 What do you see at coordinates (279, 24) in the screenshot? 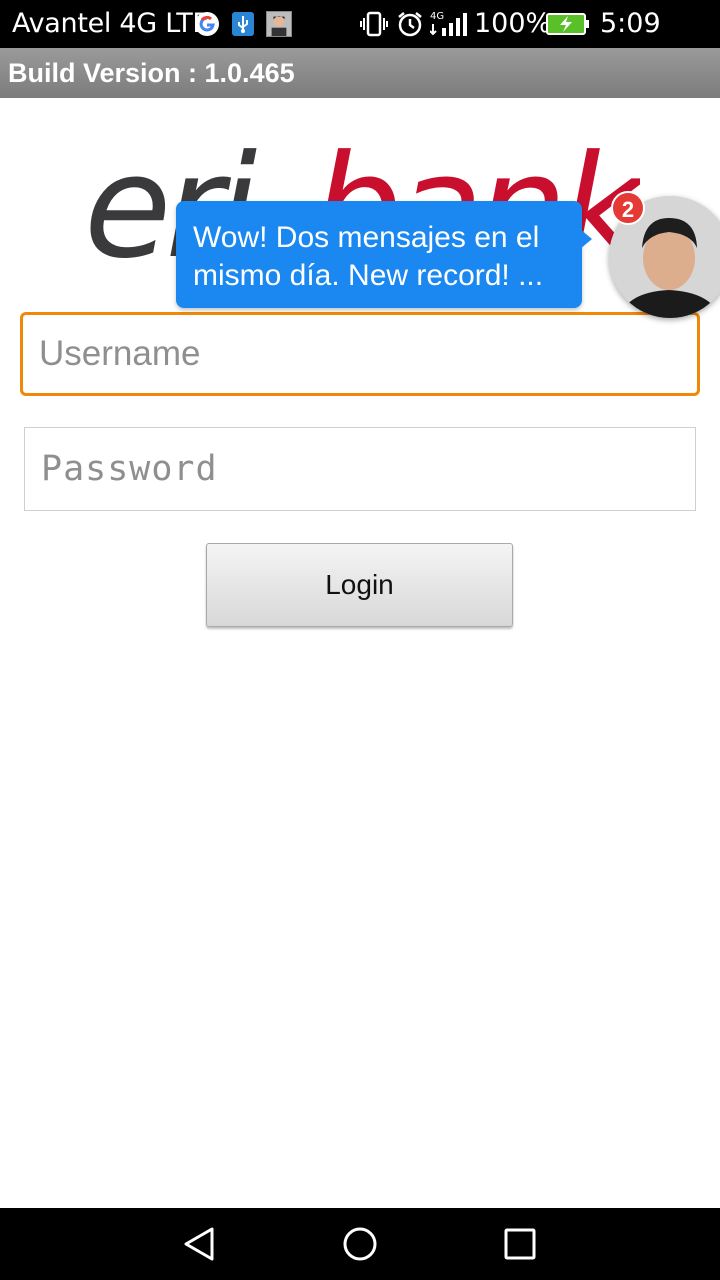
I see `contact-photo-icon` at bounding box center [279, 24].